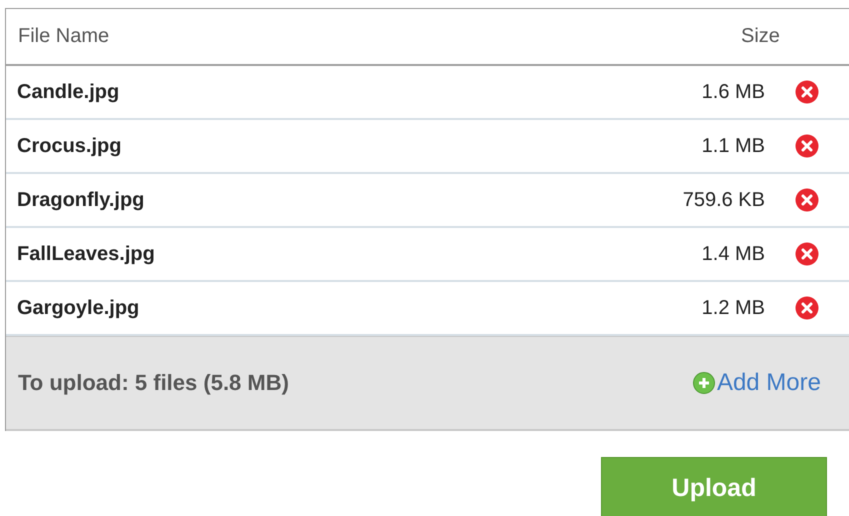 This screenshot has width=849, height=516. What do you see at coordinates (733, 308) in the screenshot?
I see `file-size: 1.2 MB` at bounding box center [733, 308].